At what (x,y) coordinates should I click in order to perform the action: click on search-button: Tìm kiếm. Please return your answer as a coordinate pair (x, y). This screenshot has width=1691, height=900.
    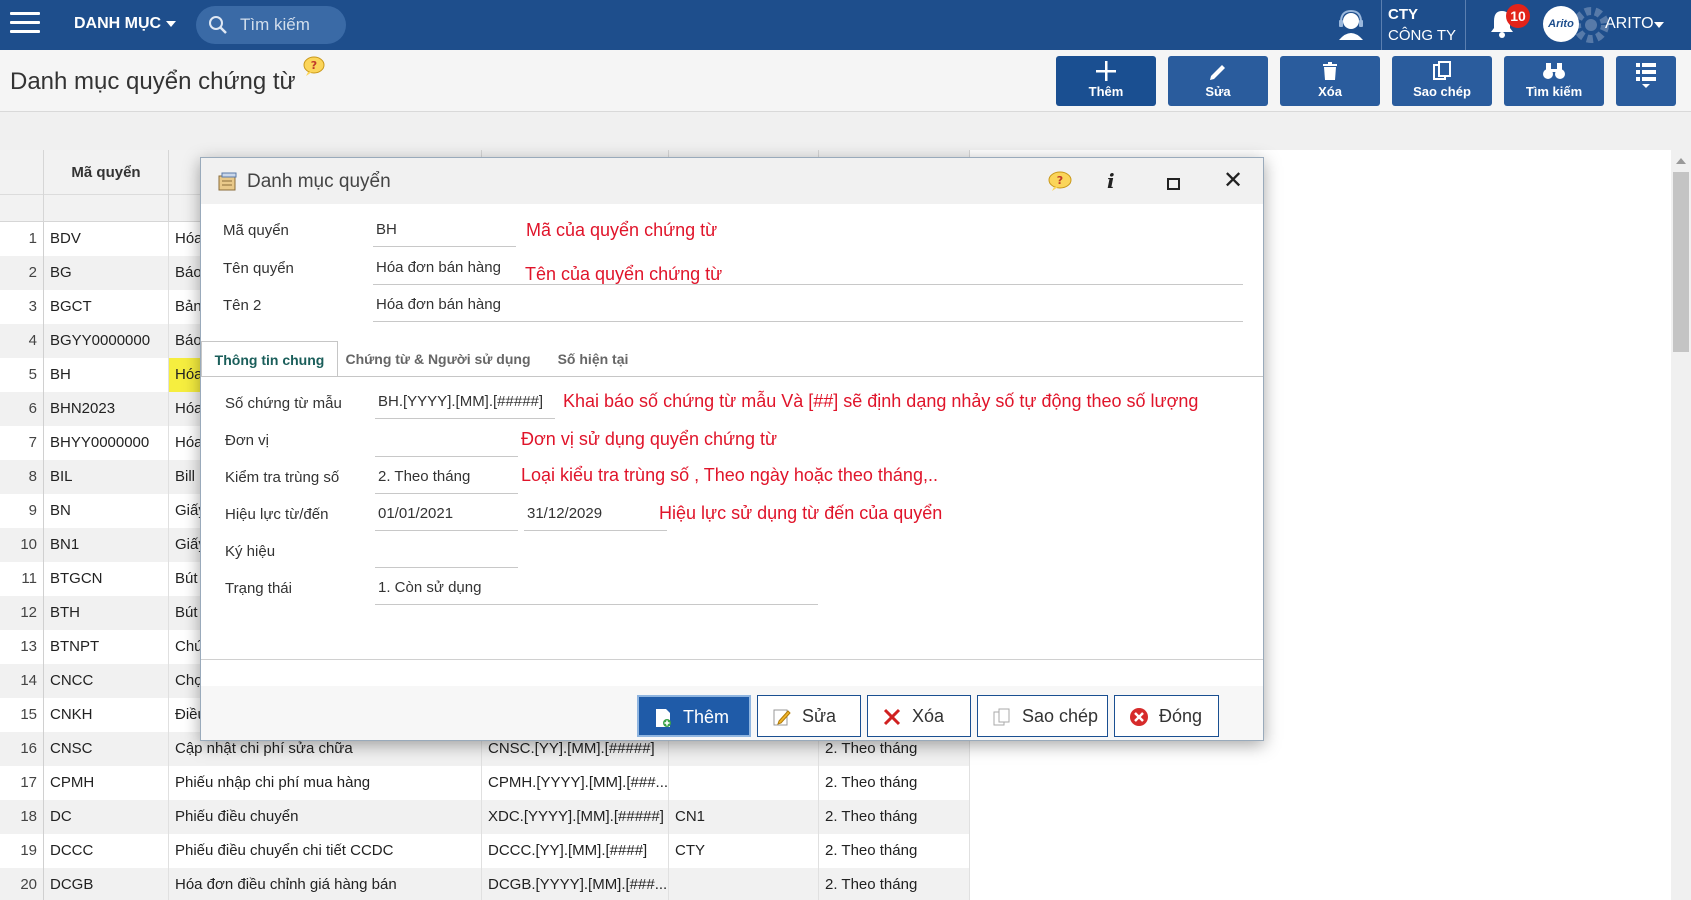
    Looking at the image, I should click on (1554, 81).